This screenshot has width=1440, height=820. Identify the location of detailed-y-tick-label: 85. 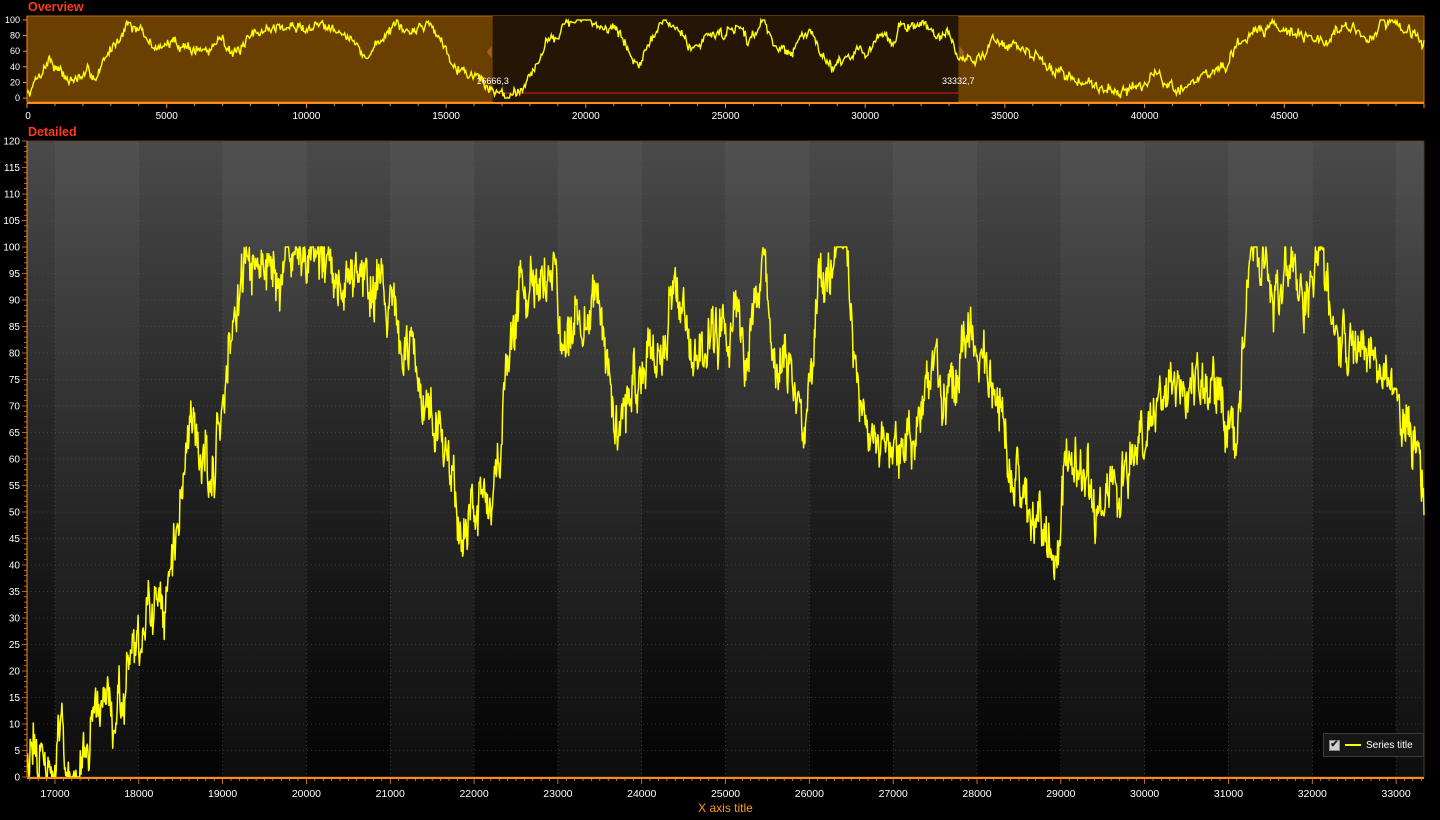
(15, 327).